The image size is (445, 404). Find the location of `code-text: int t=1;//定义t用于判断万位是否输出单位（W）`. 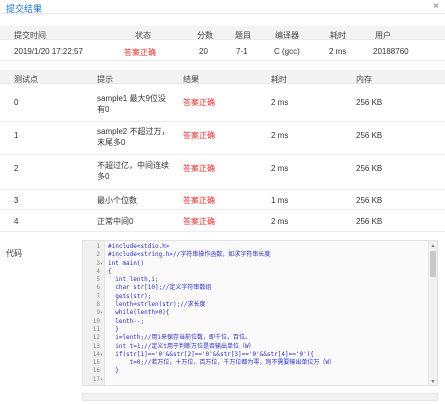

code-text: int t=1;//定义t用于判断万位是否输出单位（W） is located at coordinates (181, 346).